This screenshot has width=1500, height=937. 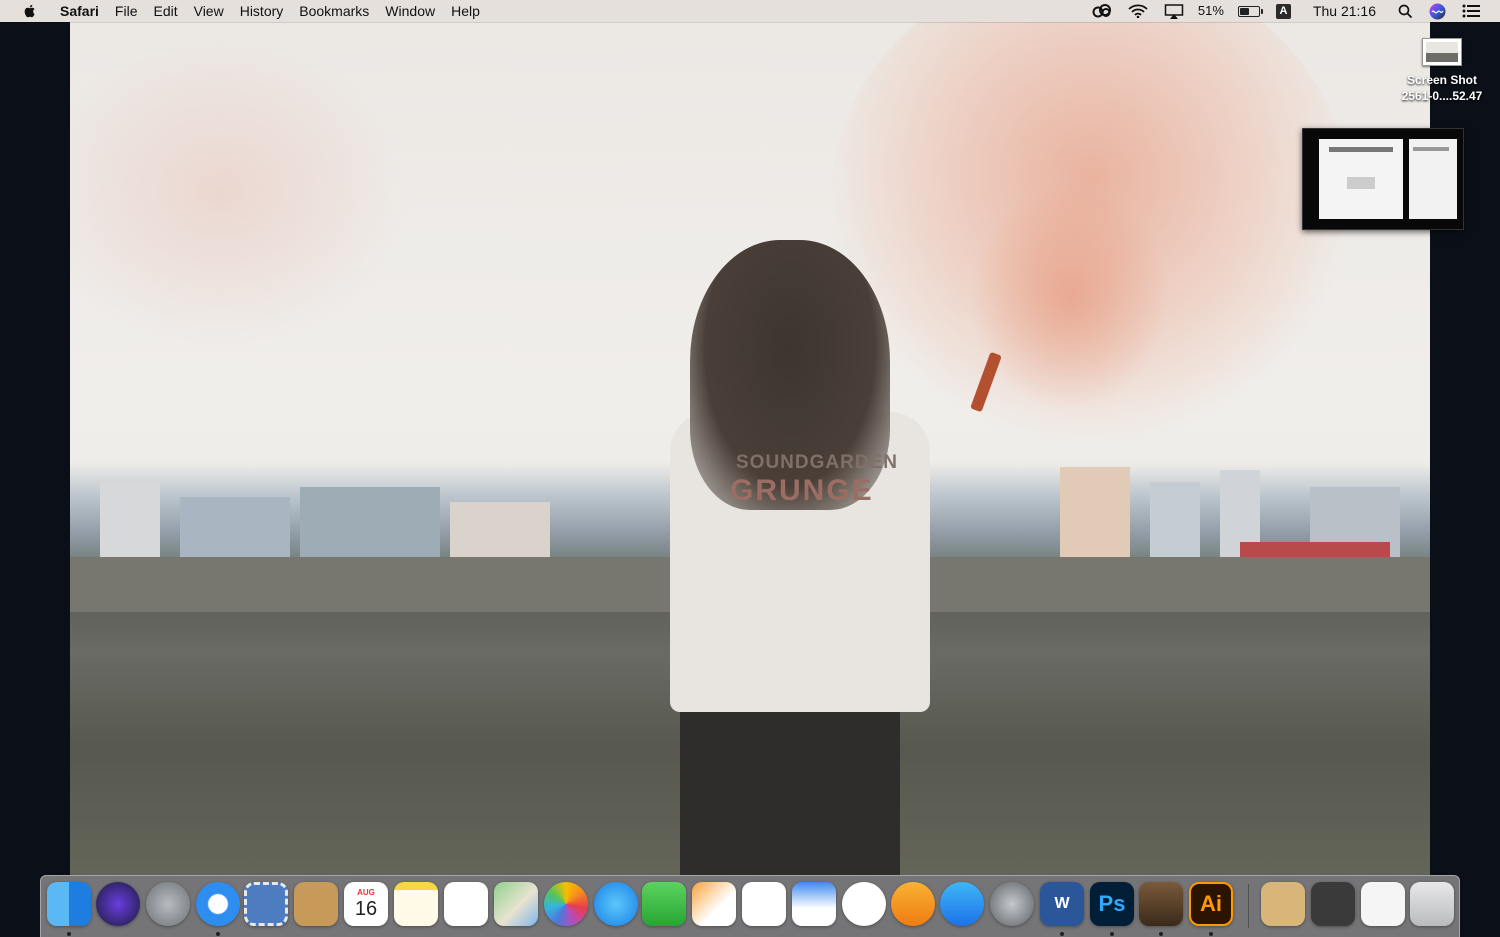 What do you see at coordinates (1161, 904) in the screenshot?
I see `guitar-icon` at bounding box center [1161, 904].